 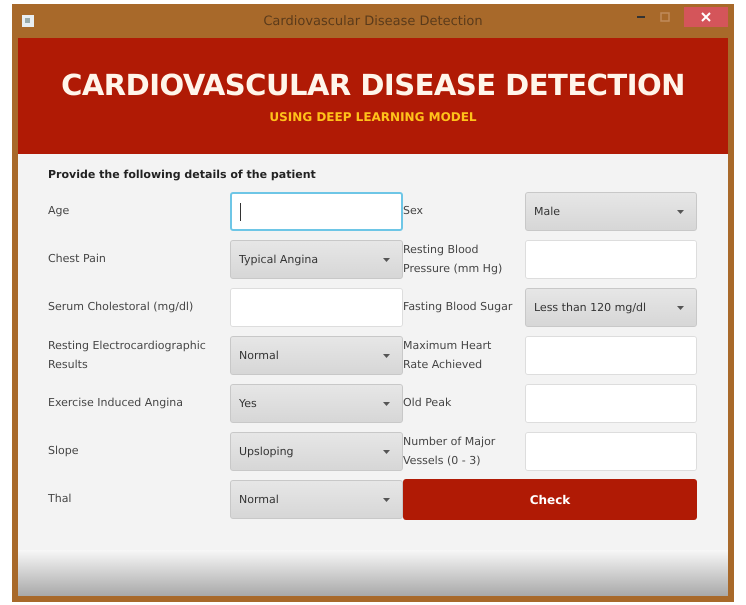 I want to click on field-label: Sex, so click(x=413, y=211).